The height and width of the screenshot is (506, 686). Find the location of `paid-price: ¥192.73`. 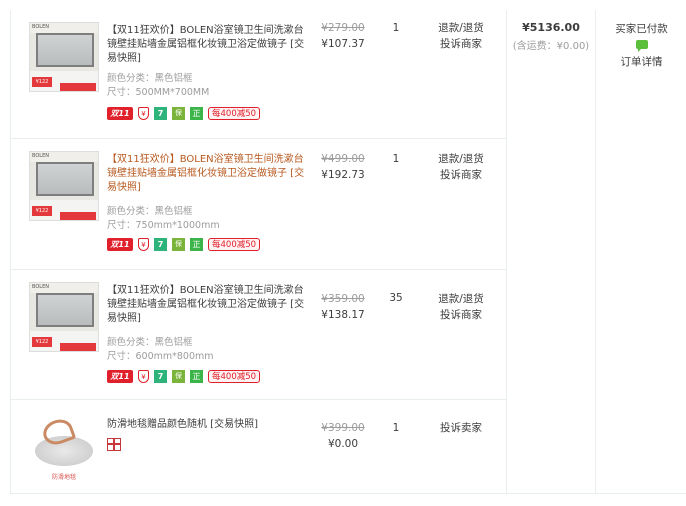

paid-price: ¥192.73 is located at coordinates (343, 175).